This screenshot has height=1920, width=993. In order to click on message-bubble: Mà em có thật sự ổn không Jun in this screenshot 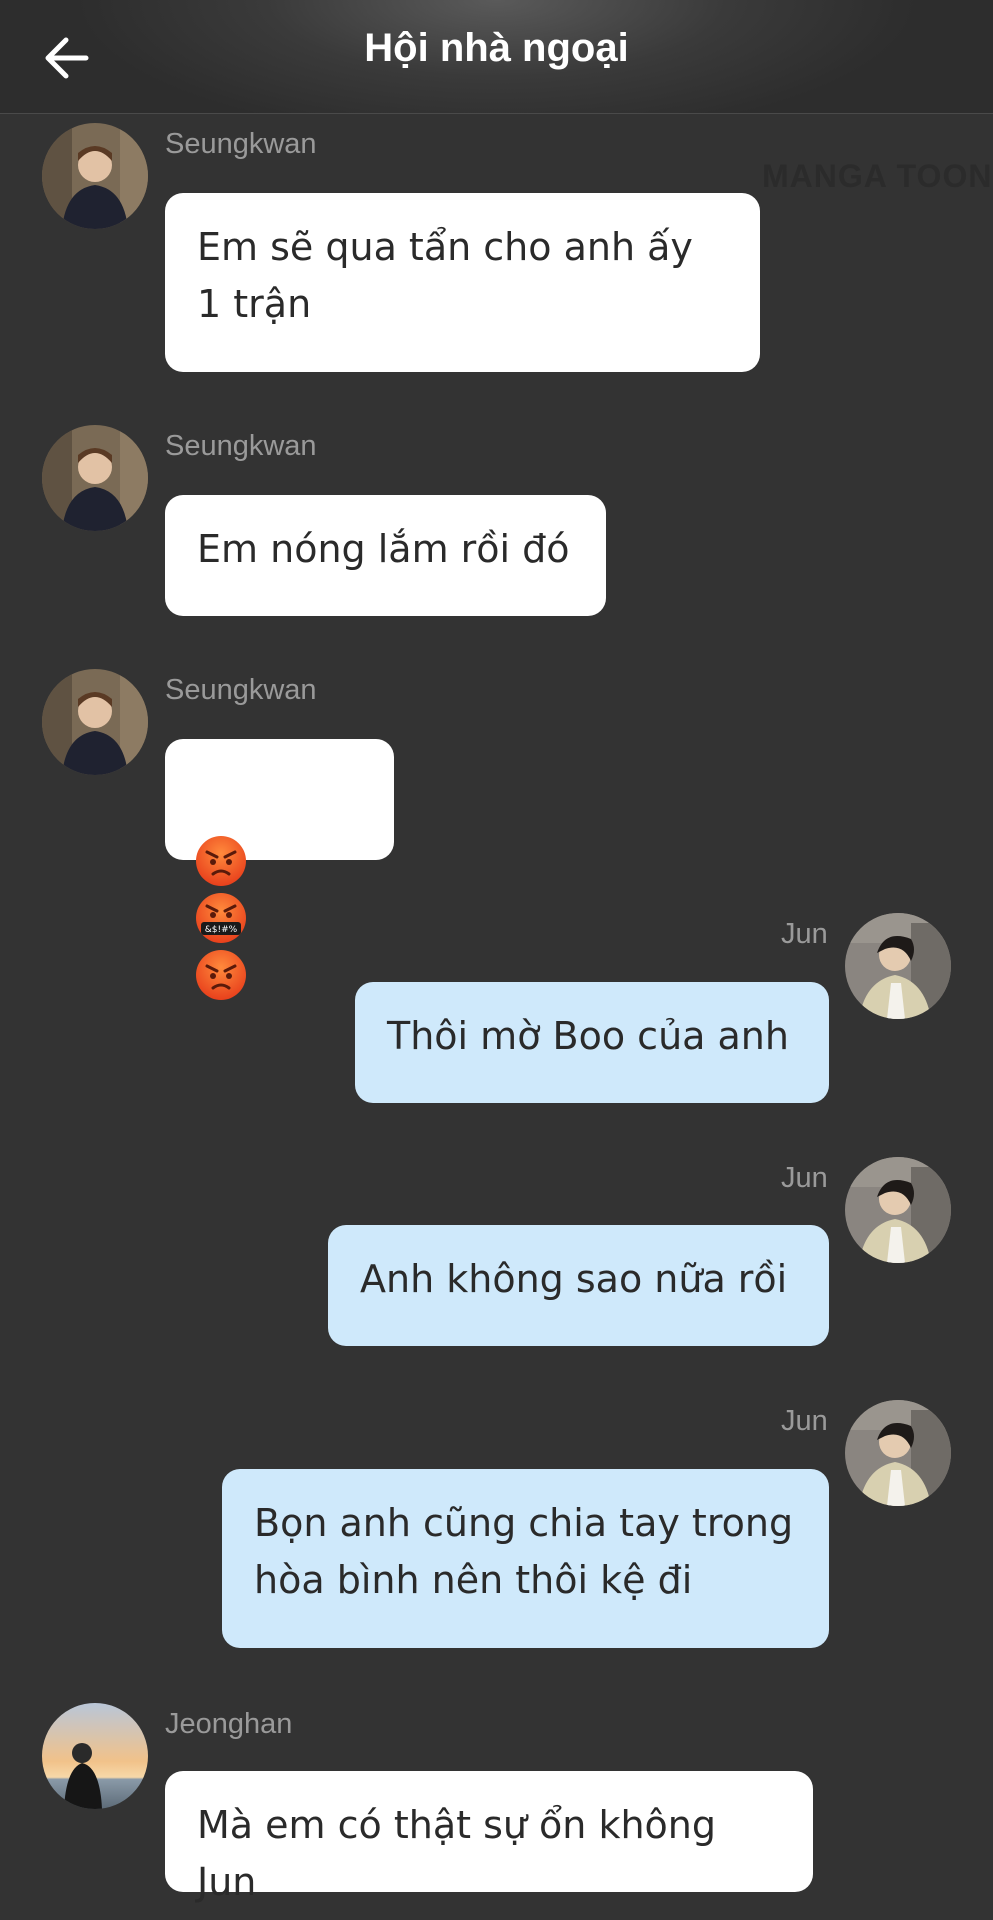, I will do `click(489, 1837)`.